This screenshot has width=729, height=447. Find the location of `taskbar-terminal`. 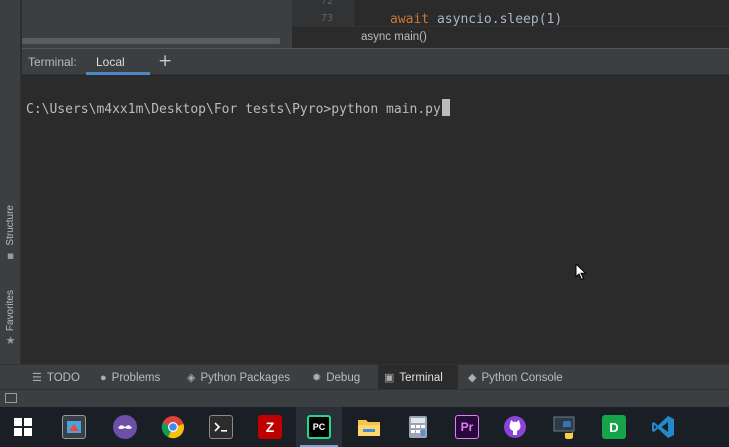

taskbar-terminal is located at coordinates (221, 427).